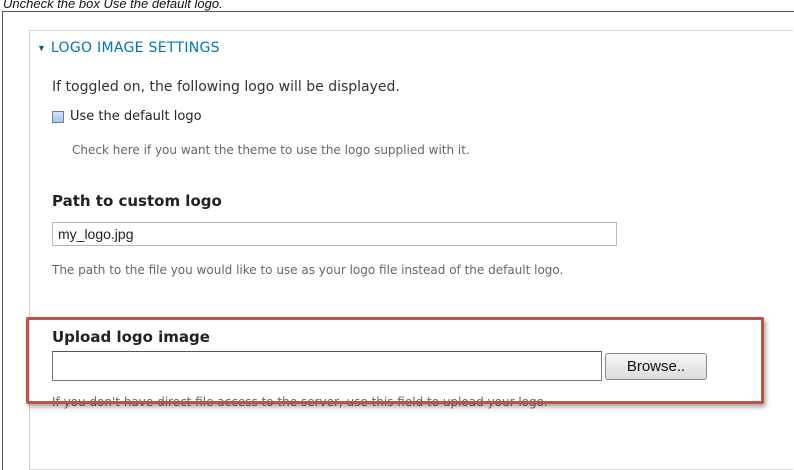 Image resolution: width=794 pixels, height=470 pixels. Describe the element at coordinates (41, 48) in the screenshot. I see `collapse-arrow-icon: ▼` at that location.